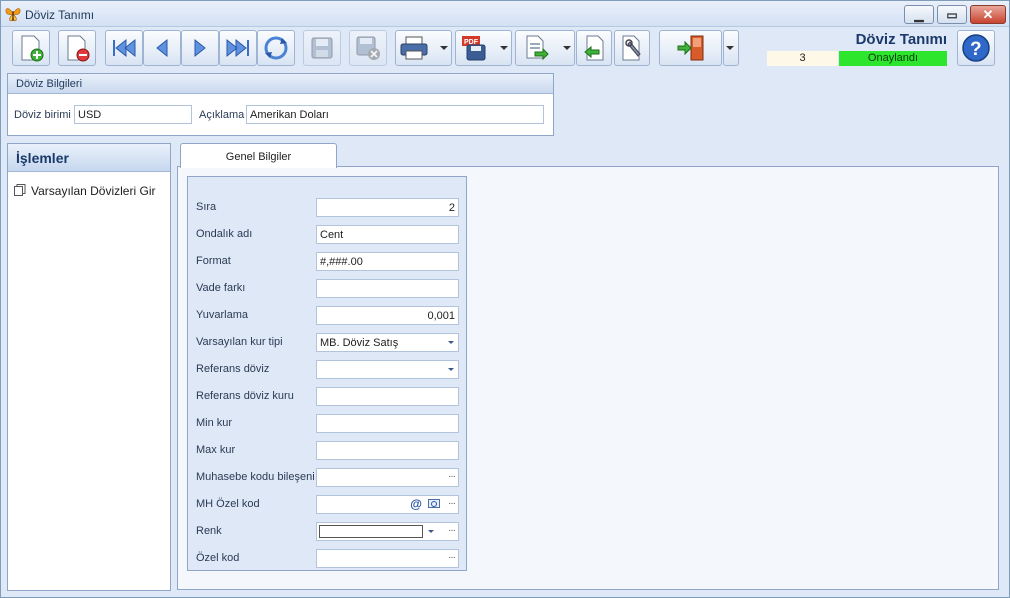  I want to click on web-link-icon, so click(434, 504).